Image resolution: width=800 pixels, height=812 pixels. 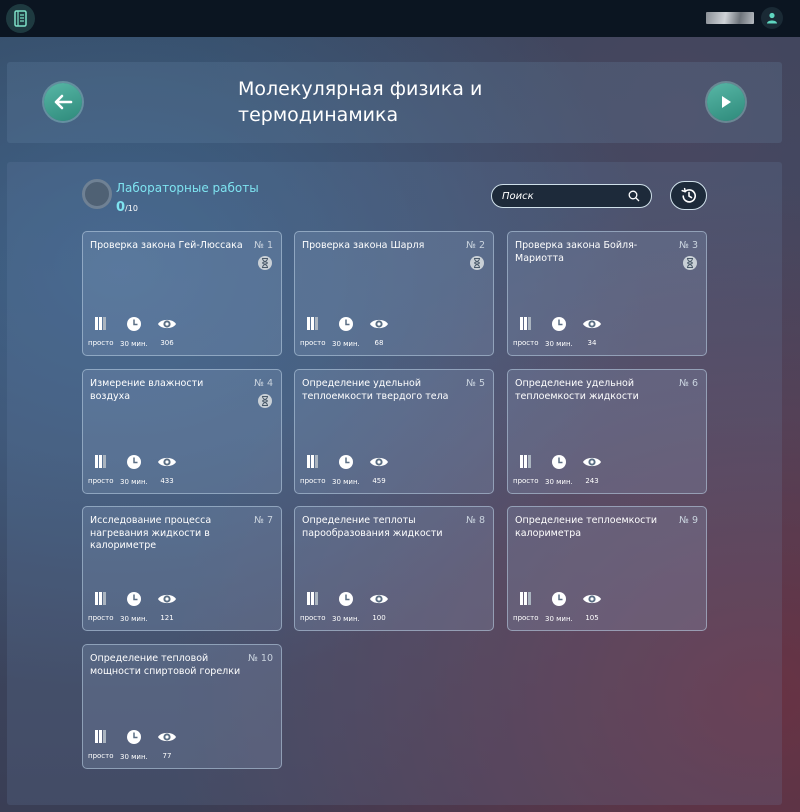 I want to click on play-button, so click(x=726, y=102).